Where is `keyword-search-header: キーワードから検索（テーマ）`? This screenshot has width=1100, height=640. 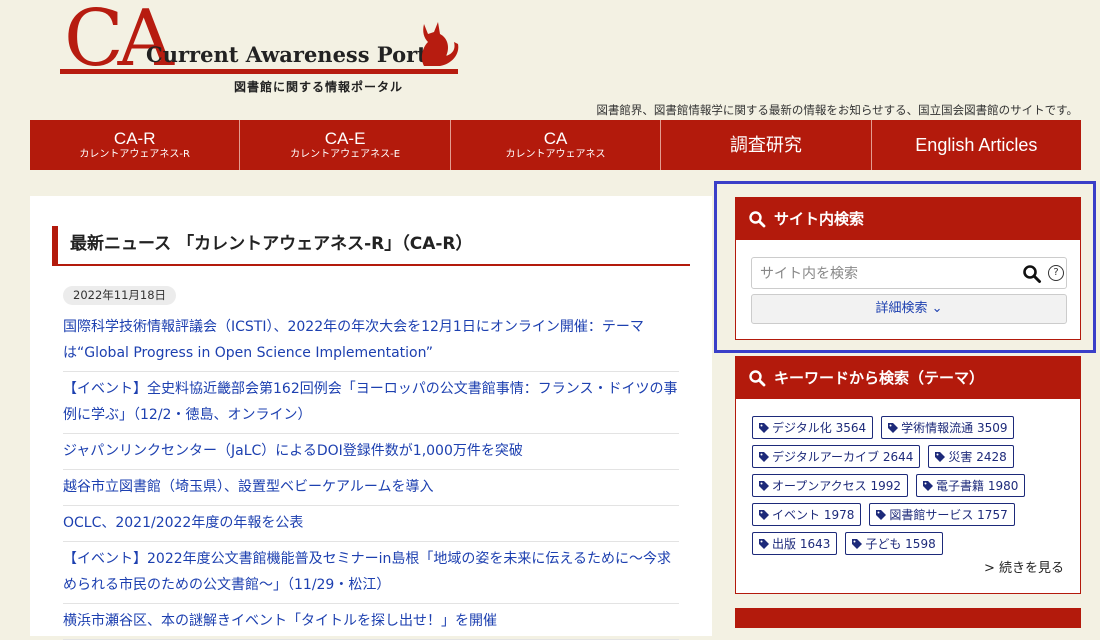 keyword-search-header: キーワードから検索（テーマ） is located at coordinates (908, 378).